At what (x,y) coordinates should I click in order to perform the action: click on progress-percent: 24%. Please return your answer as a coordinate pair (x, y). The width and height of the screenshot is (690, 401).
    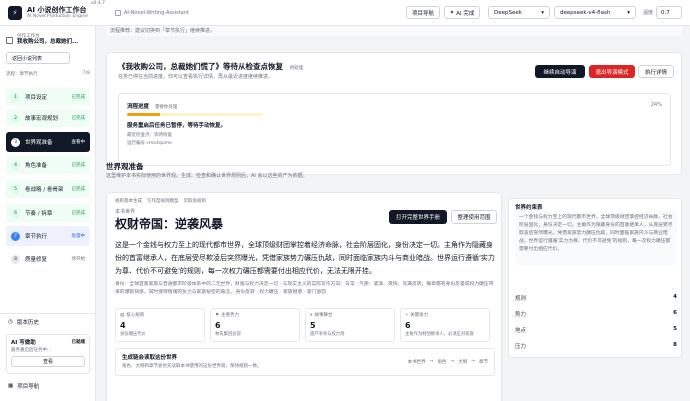
    Looking at the image, I should click on (656, 105).